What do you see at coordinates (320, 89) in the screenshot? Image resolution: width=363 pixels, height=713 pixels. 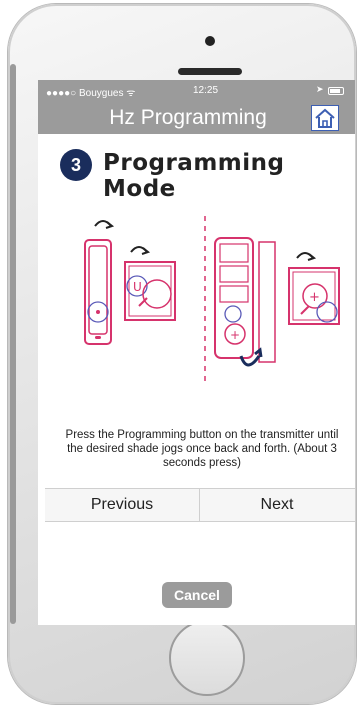 I see `location-arrow-icon: ➤` at bounding box center [320, 89].